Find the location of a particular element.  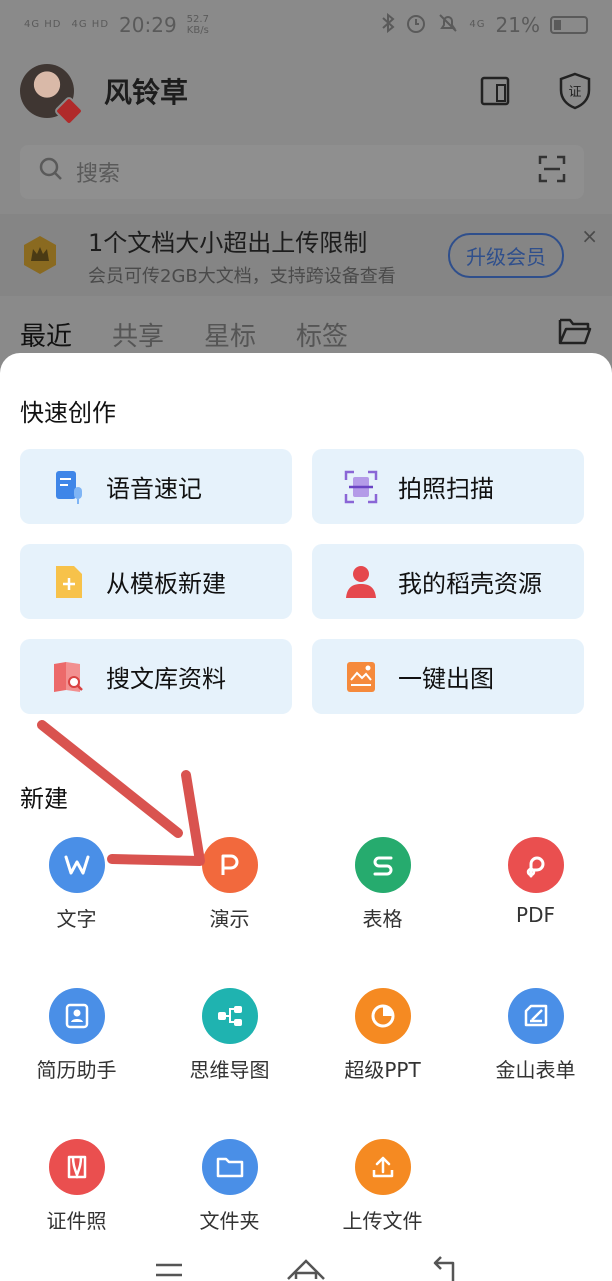

signal-indicator-1: 4G HD is located at coordinates (43, 24).